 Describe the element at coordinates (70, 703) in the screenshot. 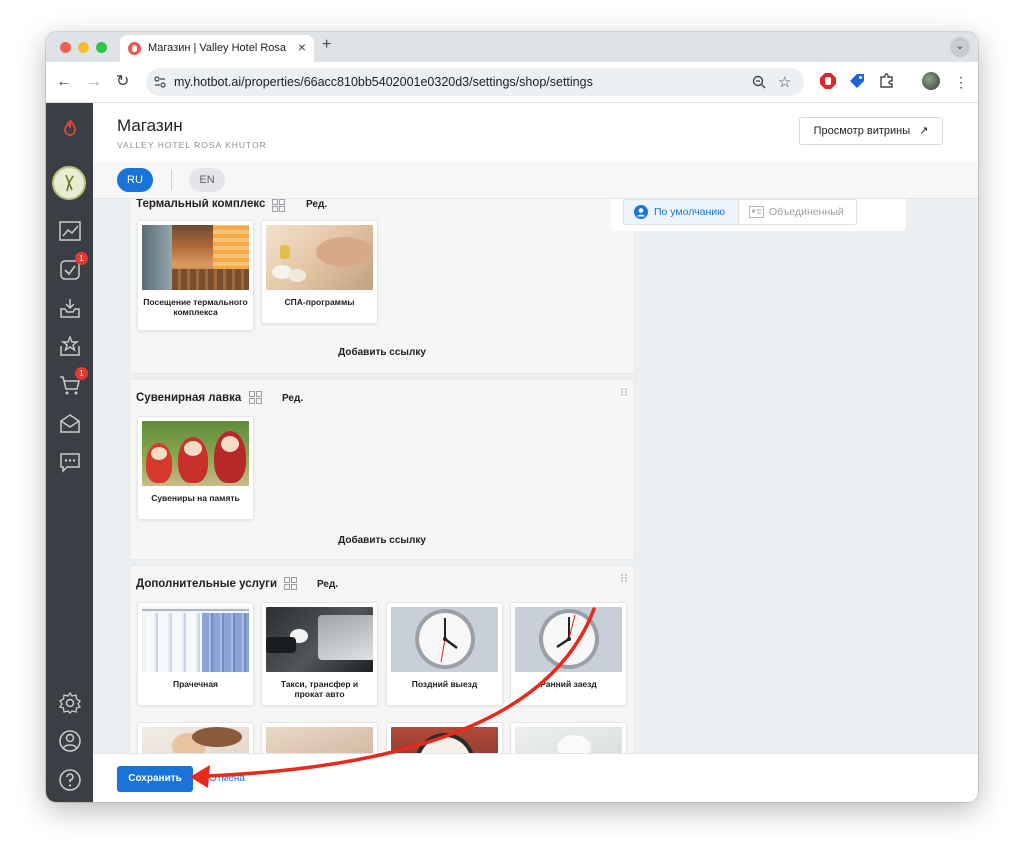

I see `settings-gear-icon` at that location.